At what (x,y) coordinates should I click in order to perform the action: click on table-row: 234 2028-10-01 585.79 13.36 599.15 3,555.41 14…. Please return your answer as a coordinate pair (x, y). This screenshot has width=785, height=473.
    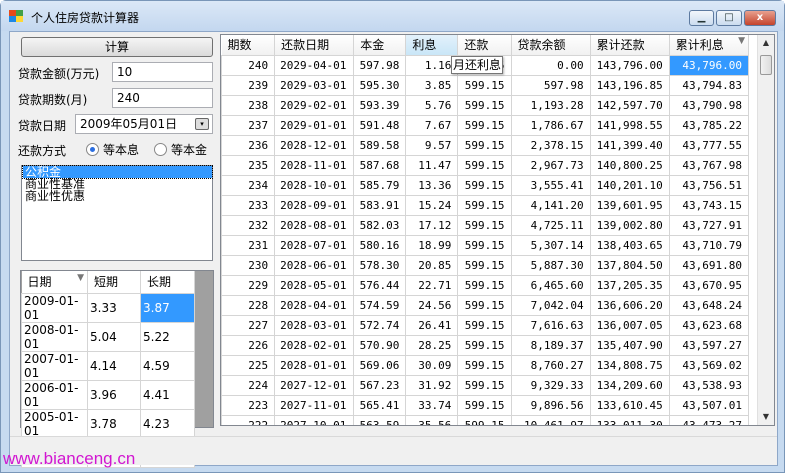
    Looking at the image, I should click on (485, 185).